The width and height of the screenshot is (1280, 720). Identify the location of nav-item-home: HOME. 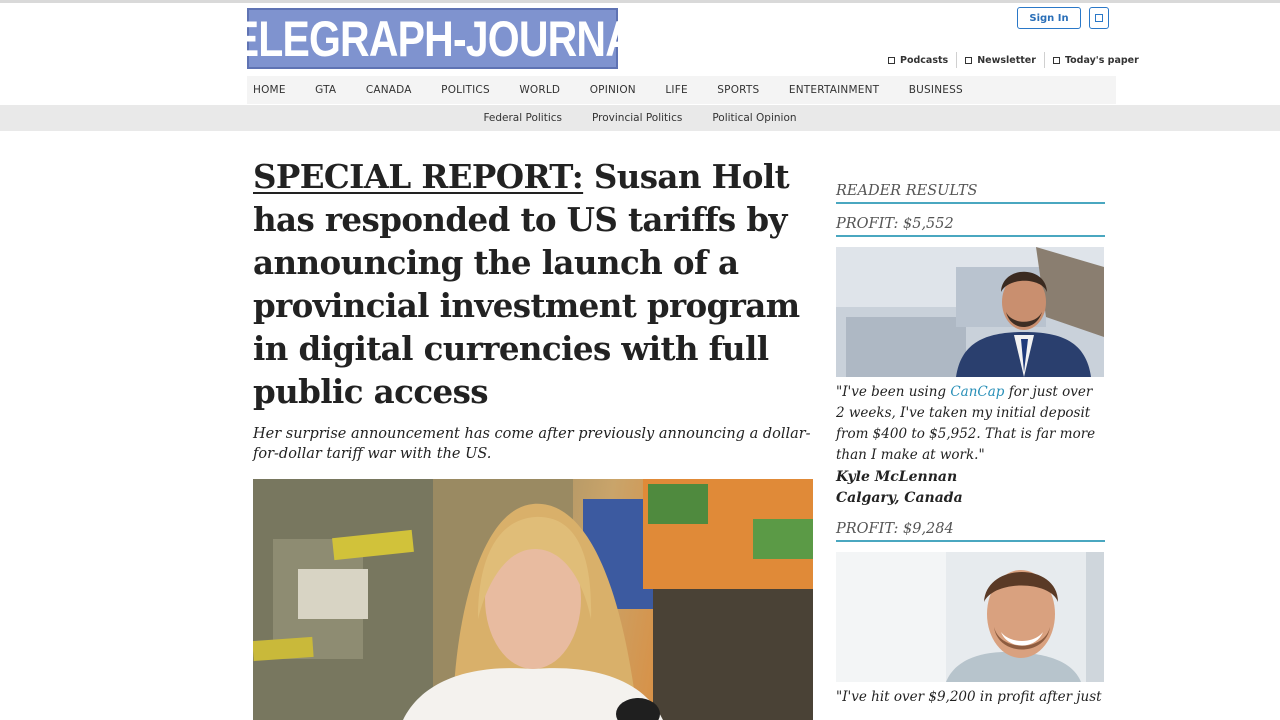
(269, 90).